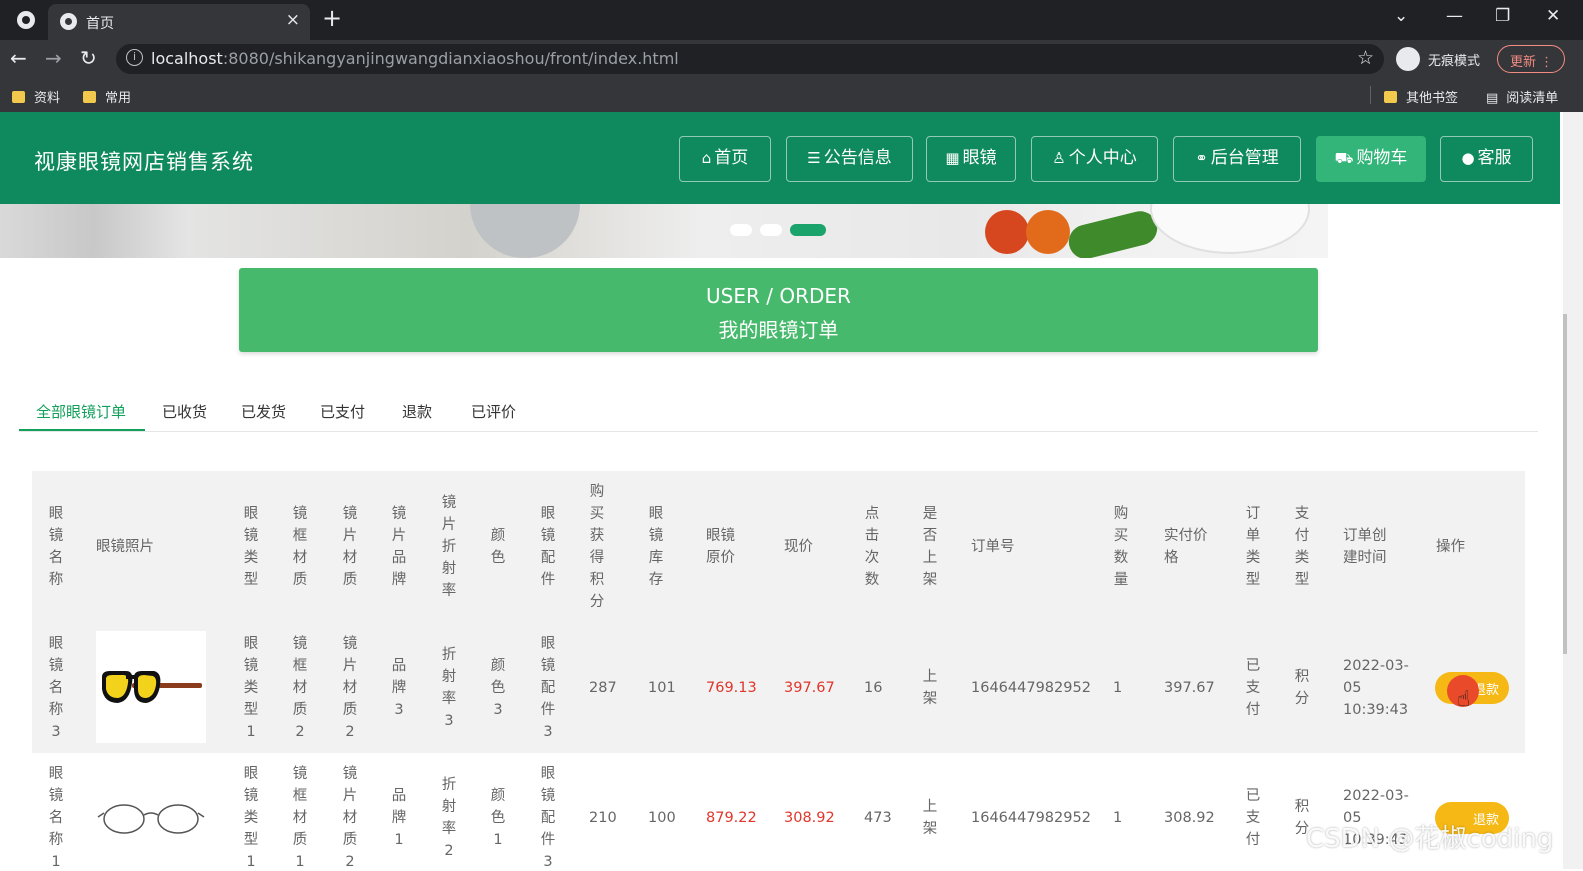 This screenshot has width=1583, height=871. What do you see at coordinates (952, 158) in the screenshot?
I see `grid-icon: ▦` at bounding box center [952, 158].